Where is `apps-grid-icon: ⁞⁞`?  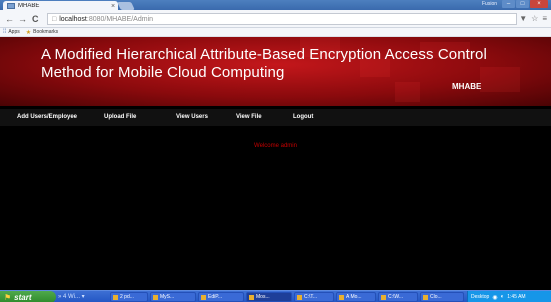 apps-grid-icon: ⁞⁞ is located at coordinates (5, 32).